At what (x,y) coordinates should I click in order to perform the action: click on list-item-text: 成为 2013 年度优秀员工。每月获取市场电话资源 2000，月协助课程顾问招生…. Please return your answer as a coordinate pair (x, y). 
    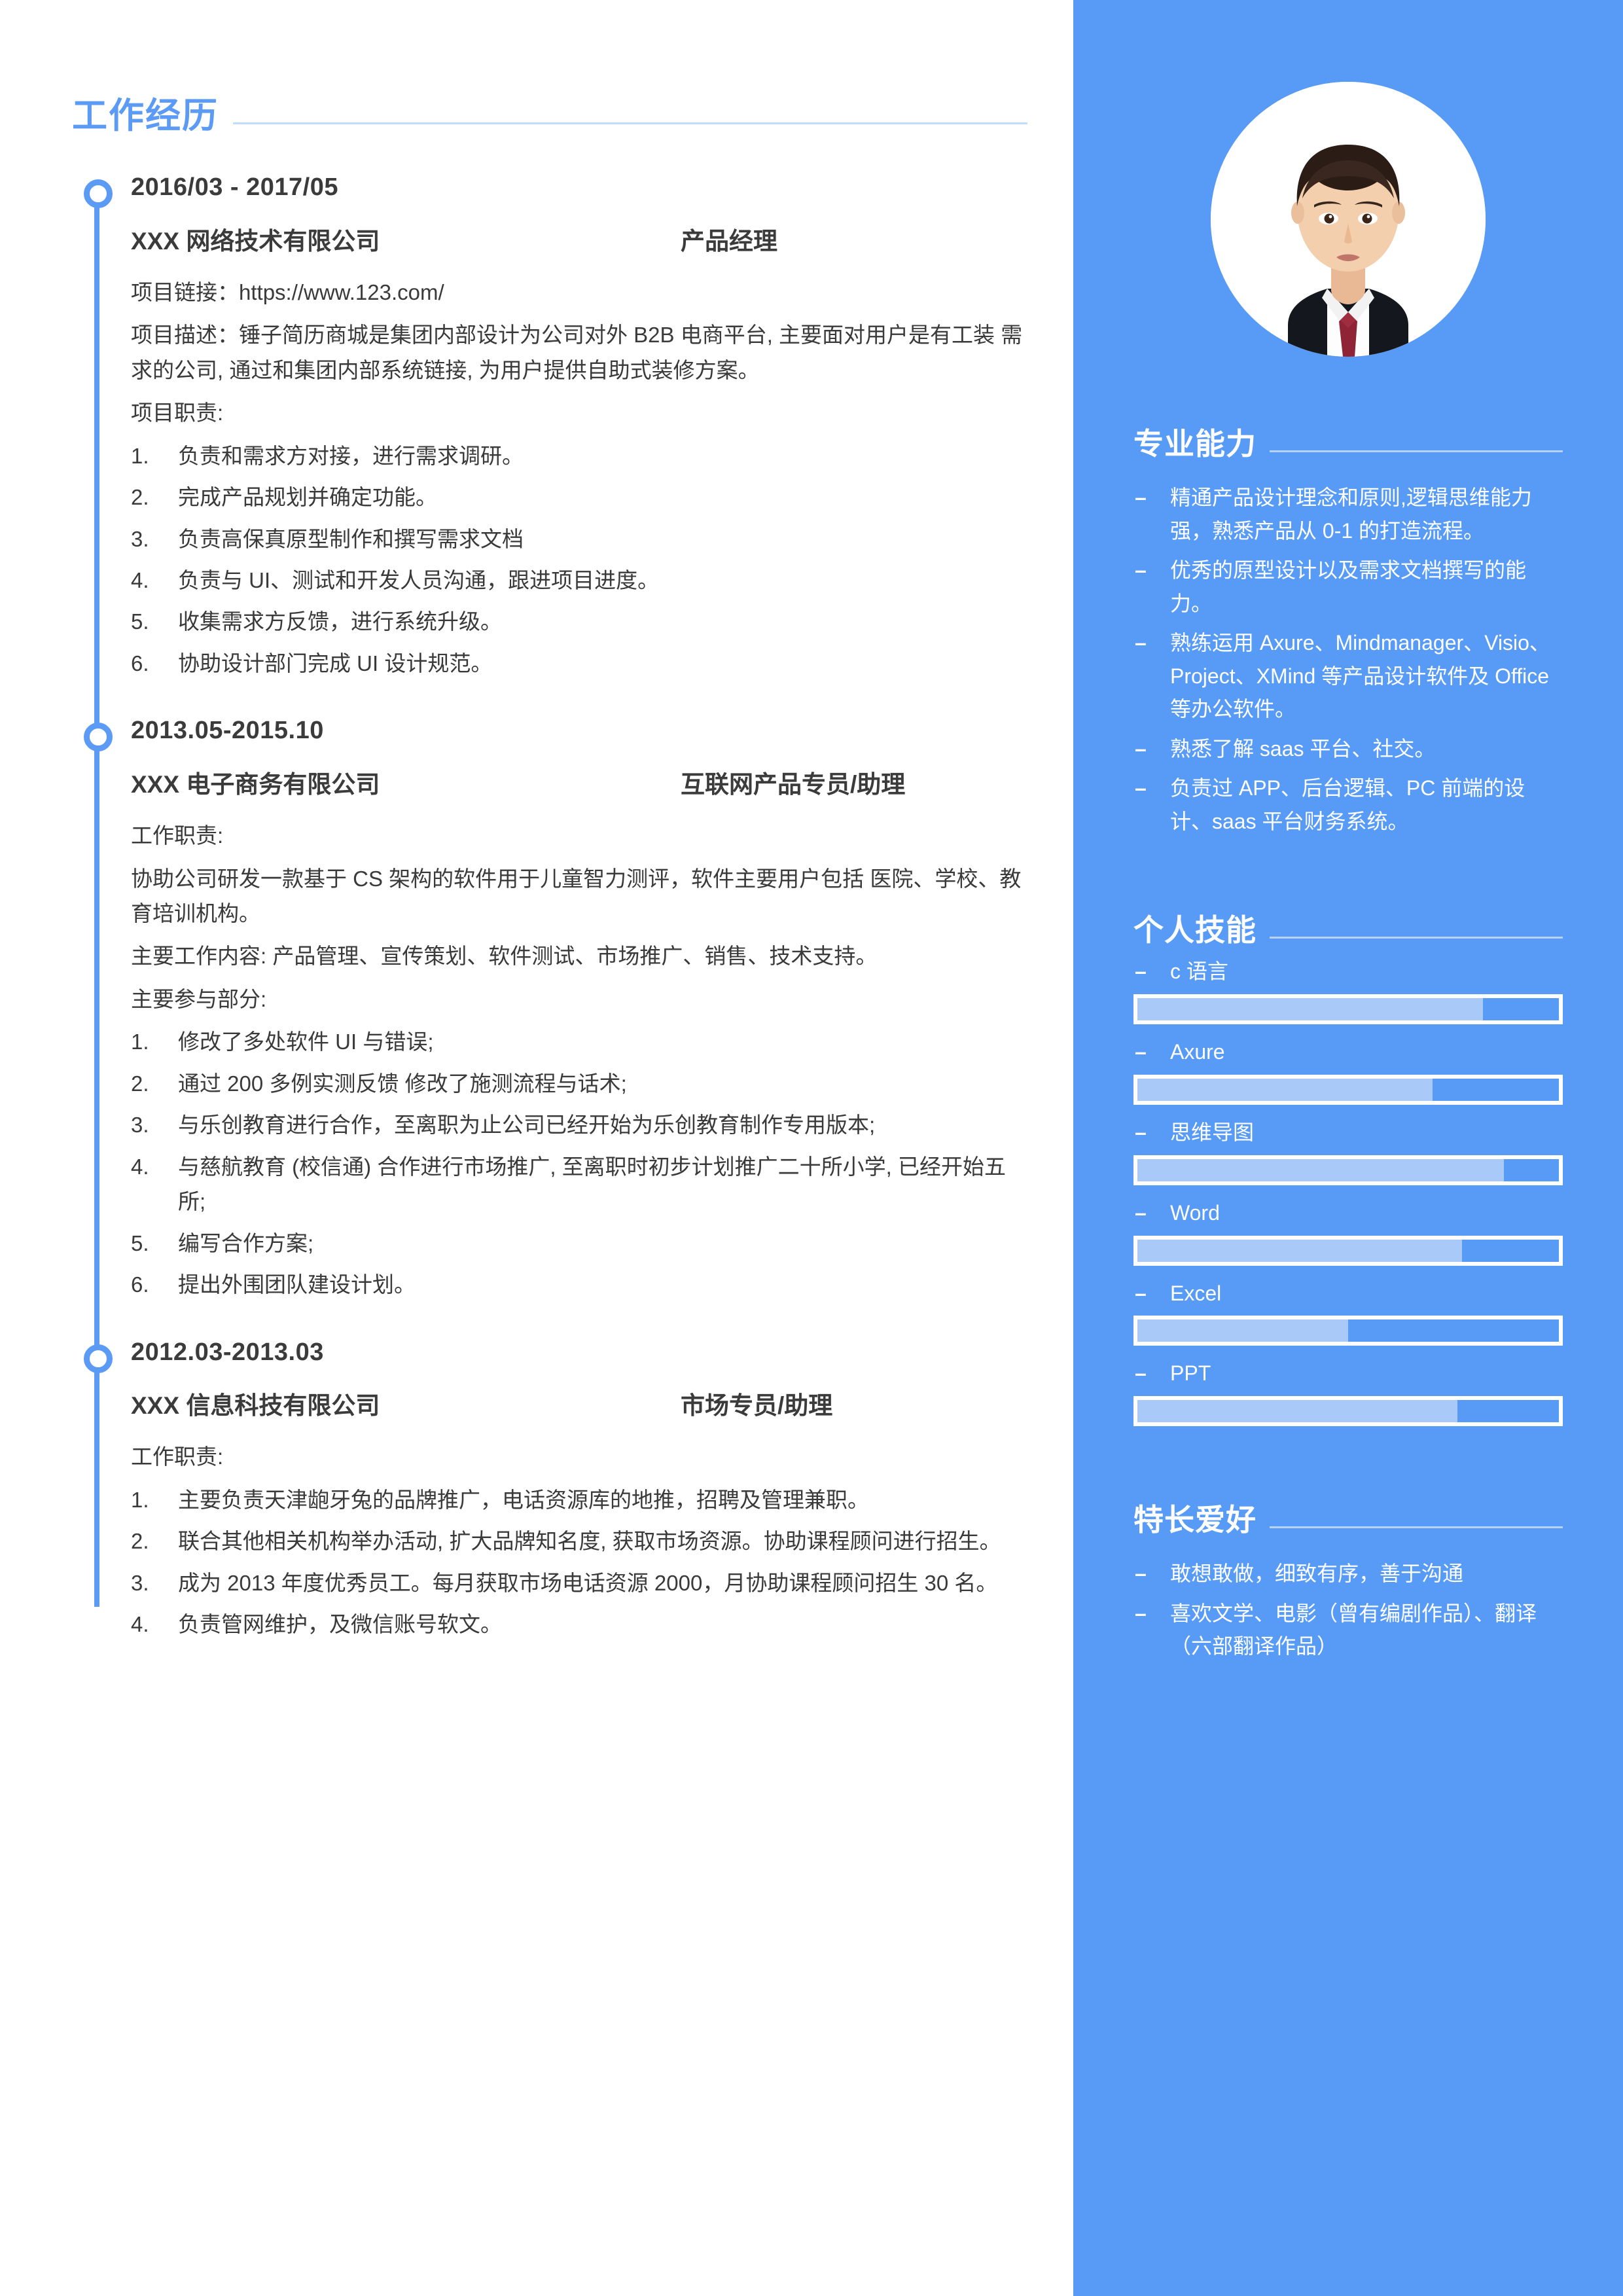
    Looking at the image, I should click on (588, 1582).